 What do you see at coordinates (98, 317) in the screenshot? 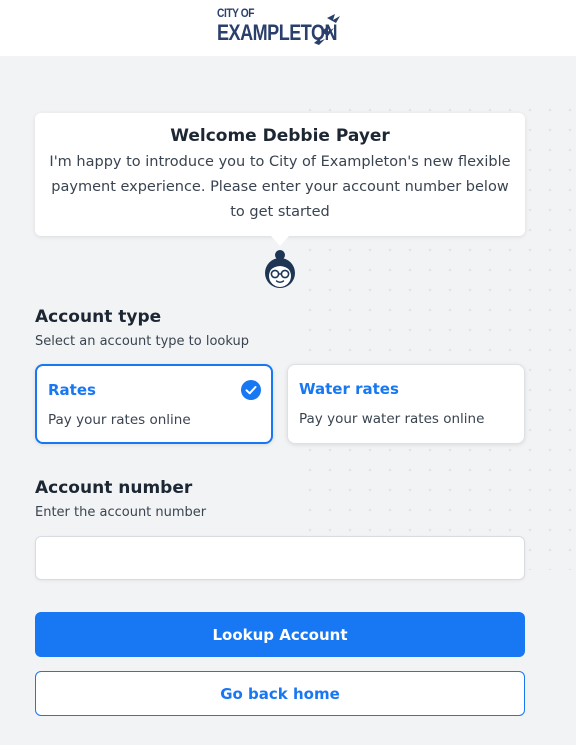
I see `account-type-heading: Account type` at bounding box center [98, 317].